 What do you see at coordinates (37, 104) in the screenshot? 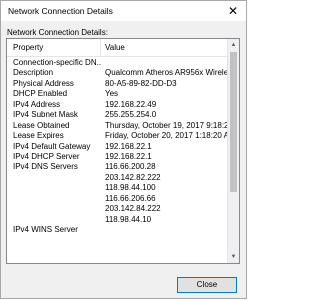
I see `property-cell: IPv4 Address` at bounding box center [37, 104].